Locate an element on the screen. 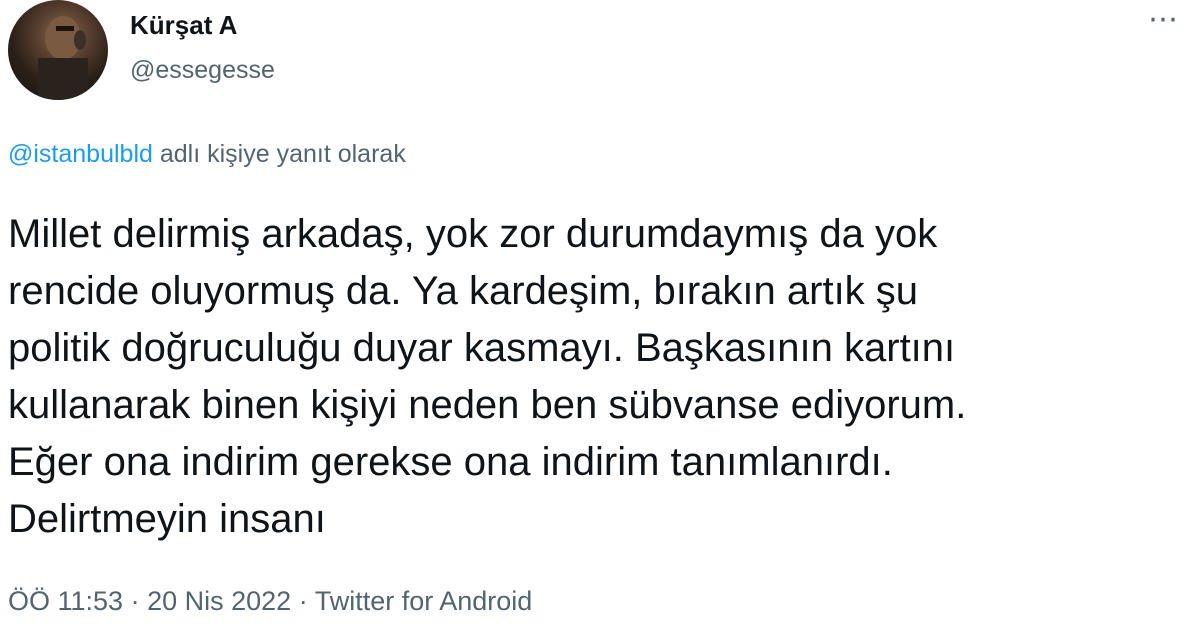  avatar is located at coordinates (58, 50).